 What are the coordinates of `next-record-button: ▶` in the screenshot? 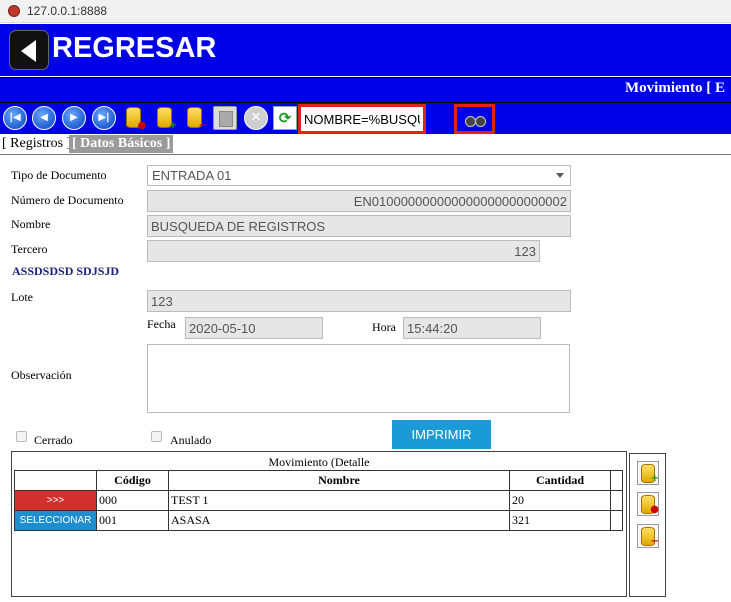 It's located at (74, 118).